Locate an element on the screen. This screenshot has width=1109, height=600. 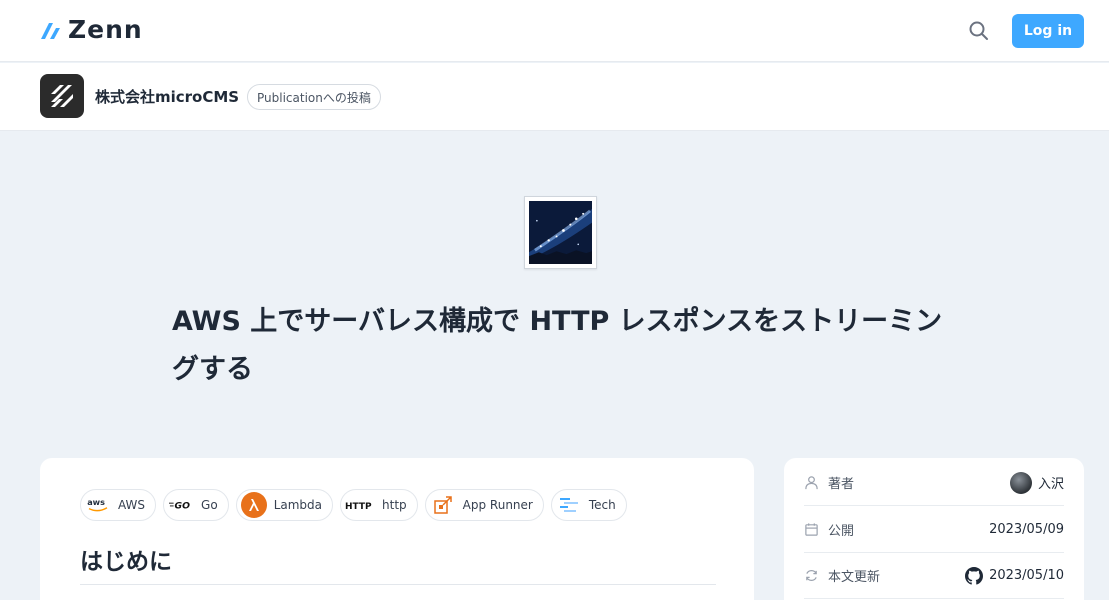
tech-icon is located at coordinates (569, 505).